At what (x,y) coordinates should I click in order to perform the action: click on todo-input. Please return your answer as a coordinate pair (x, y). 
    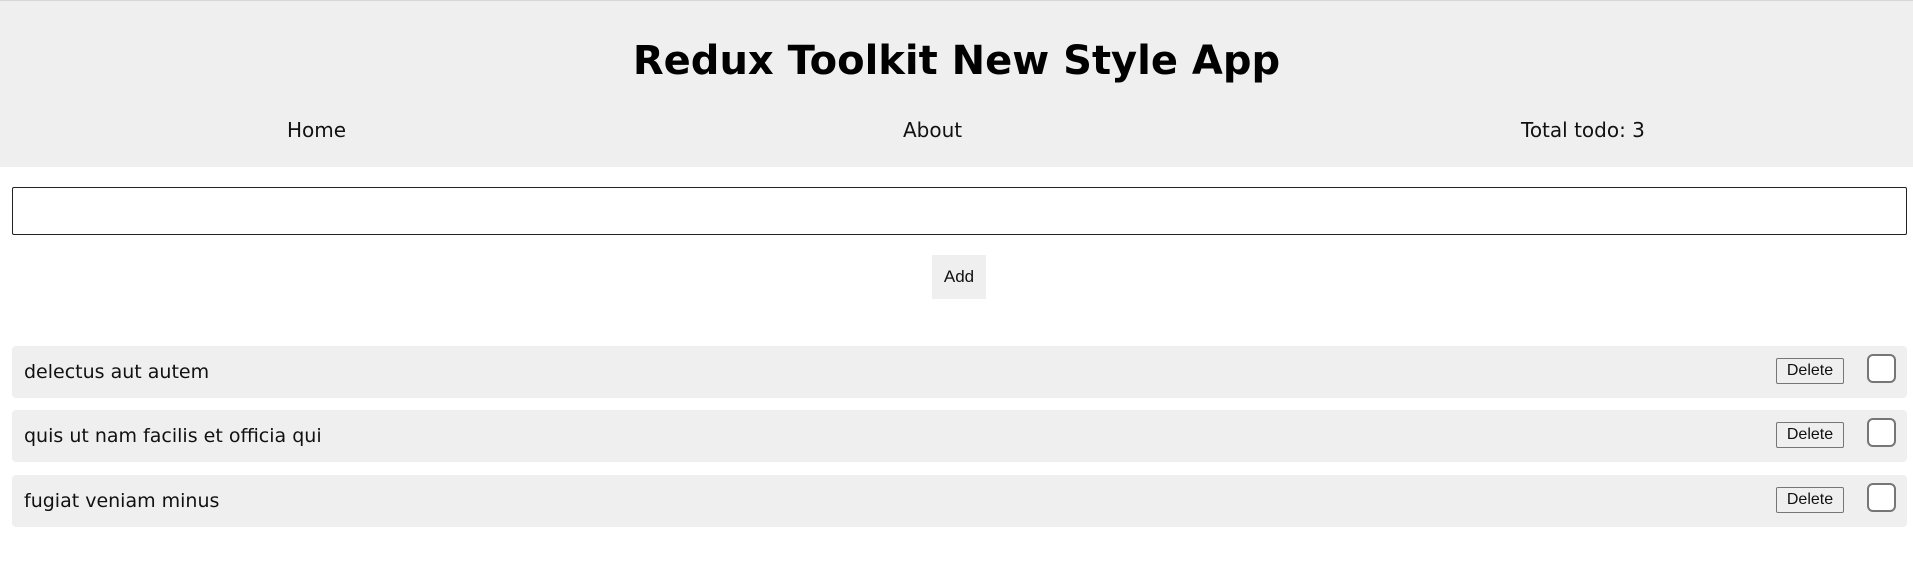
    Looking at the image, I should click on (959, 211).